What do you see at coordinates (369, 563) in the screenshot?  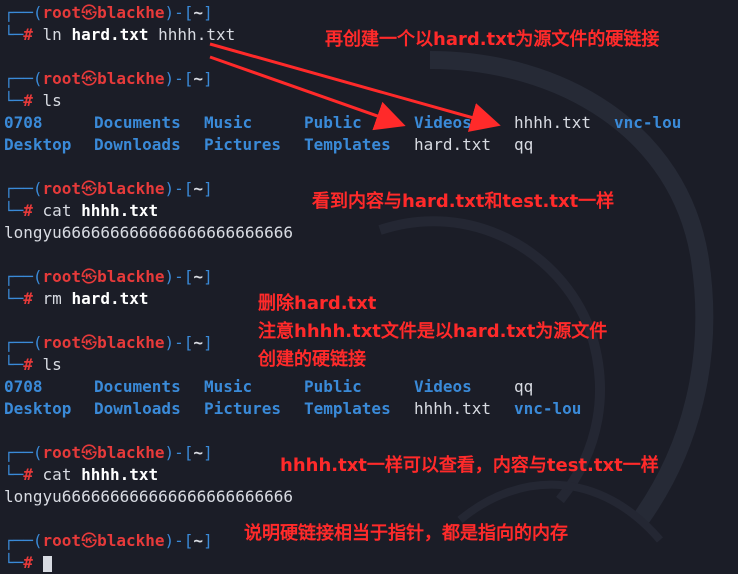 I see `command-line: └─#` at bounding box center [369, 563].